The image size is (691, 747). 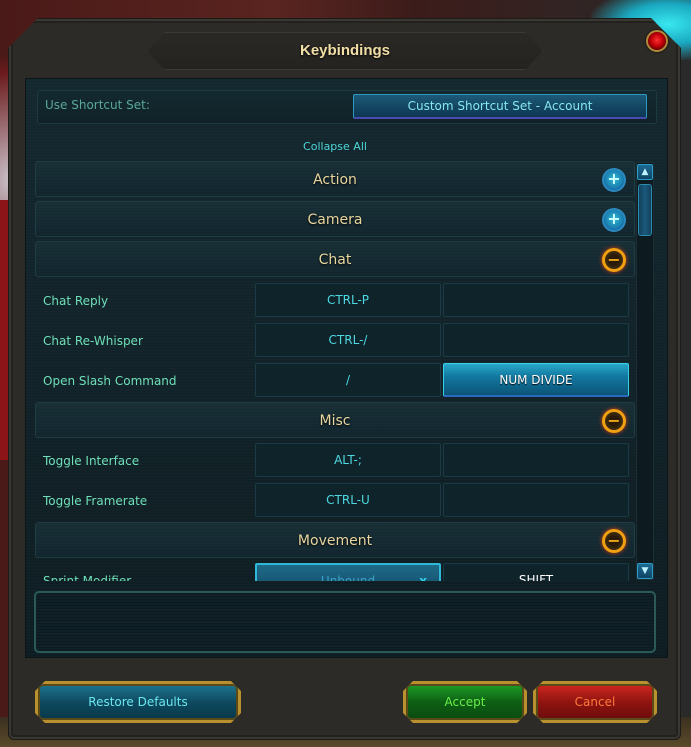 I want to click on primary-binding: CTRL-/, so click(x=348, y=340).